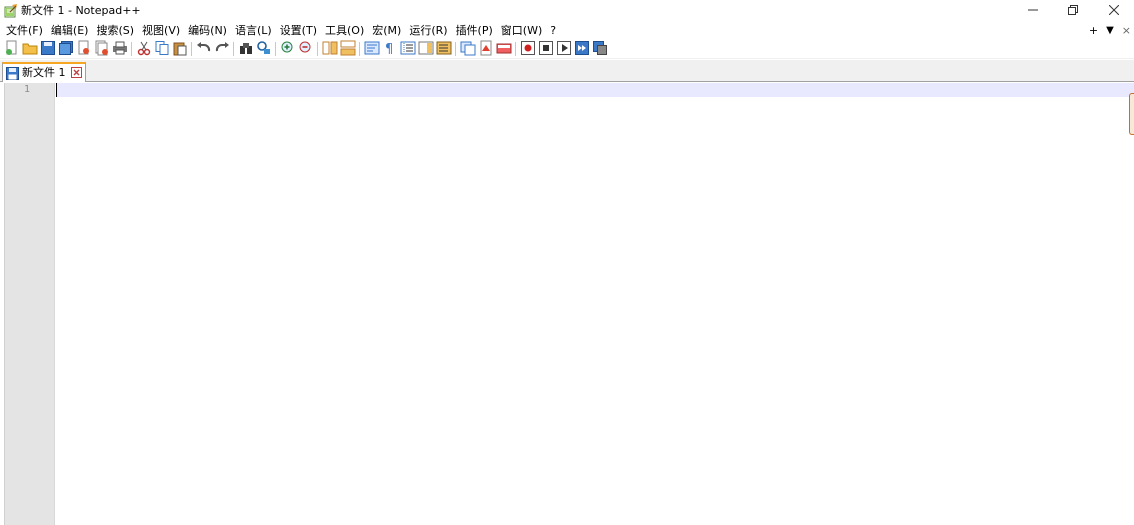 This screenshot has height=525, width=1134. I want to click on close-icon, so click(84, 49).